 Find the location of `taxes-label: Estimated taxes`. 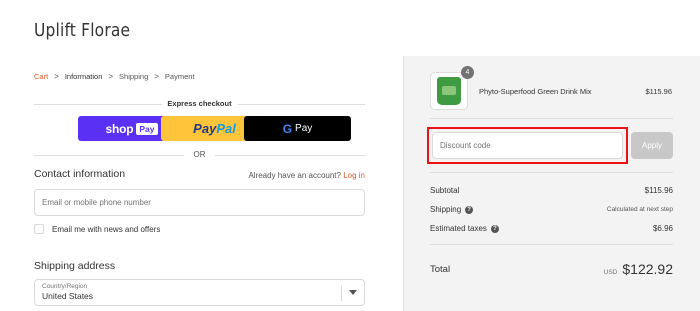

taxes-label: Estimated taxes is located at coordinates (458, 228).